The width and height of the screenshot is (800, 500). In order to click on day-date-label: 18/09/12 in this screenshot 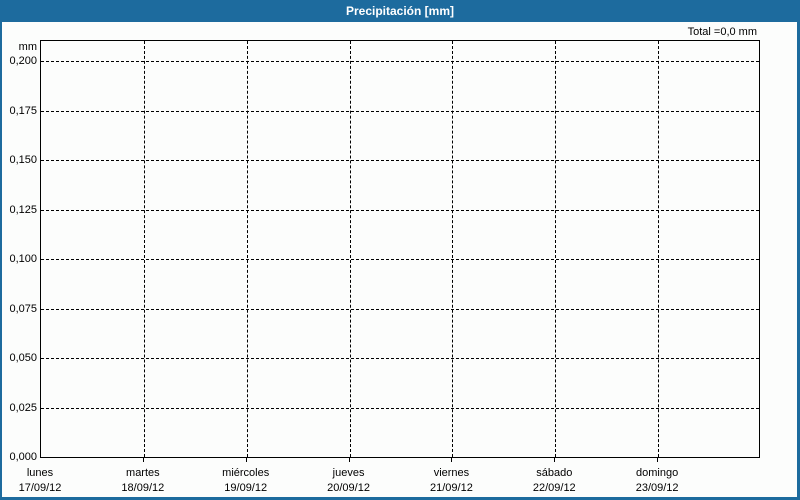, I will do `click(143, 488)`.